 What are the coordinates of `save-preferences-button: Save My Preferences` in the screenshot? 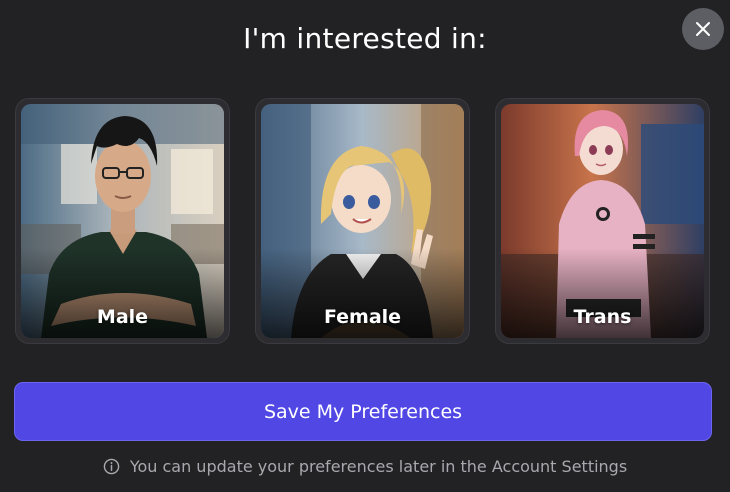 It's located at (363, 411).